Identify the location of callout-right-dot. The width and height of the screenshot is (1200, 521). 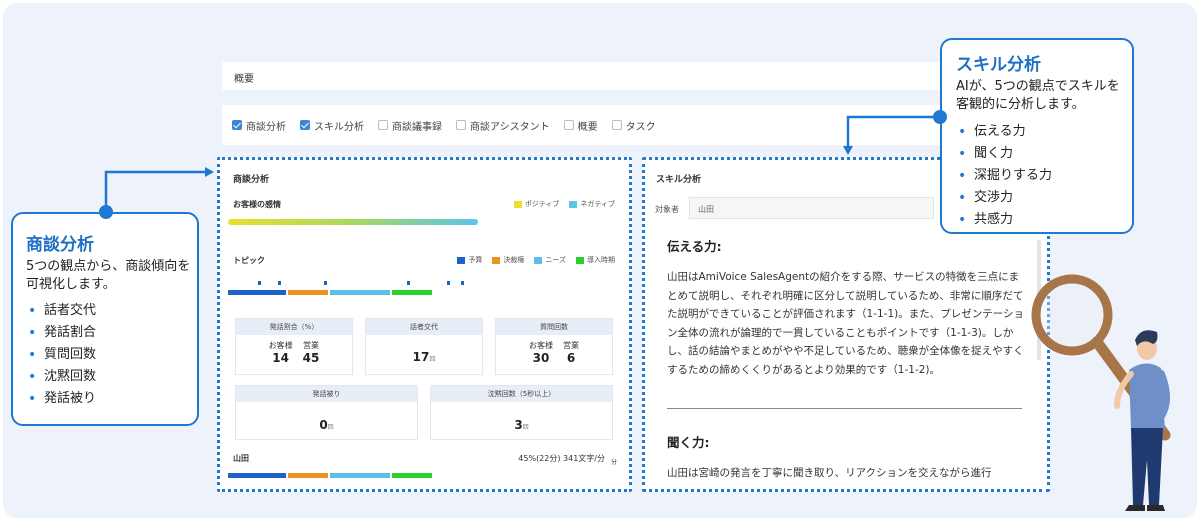
(940, 117).